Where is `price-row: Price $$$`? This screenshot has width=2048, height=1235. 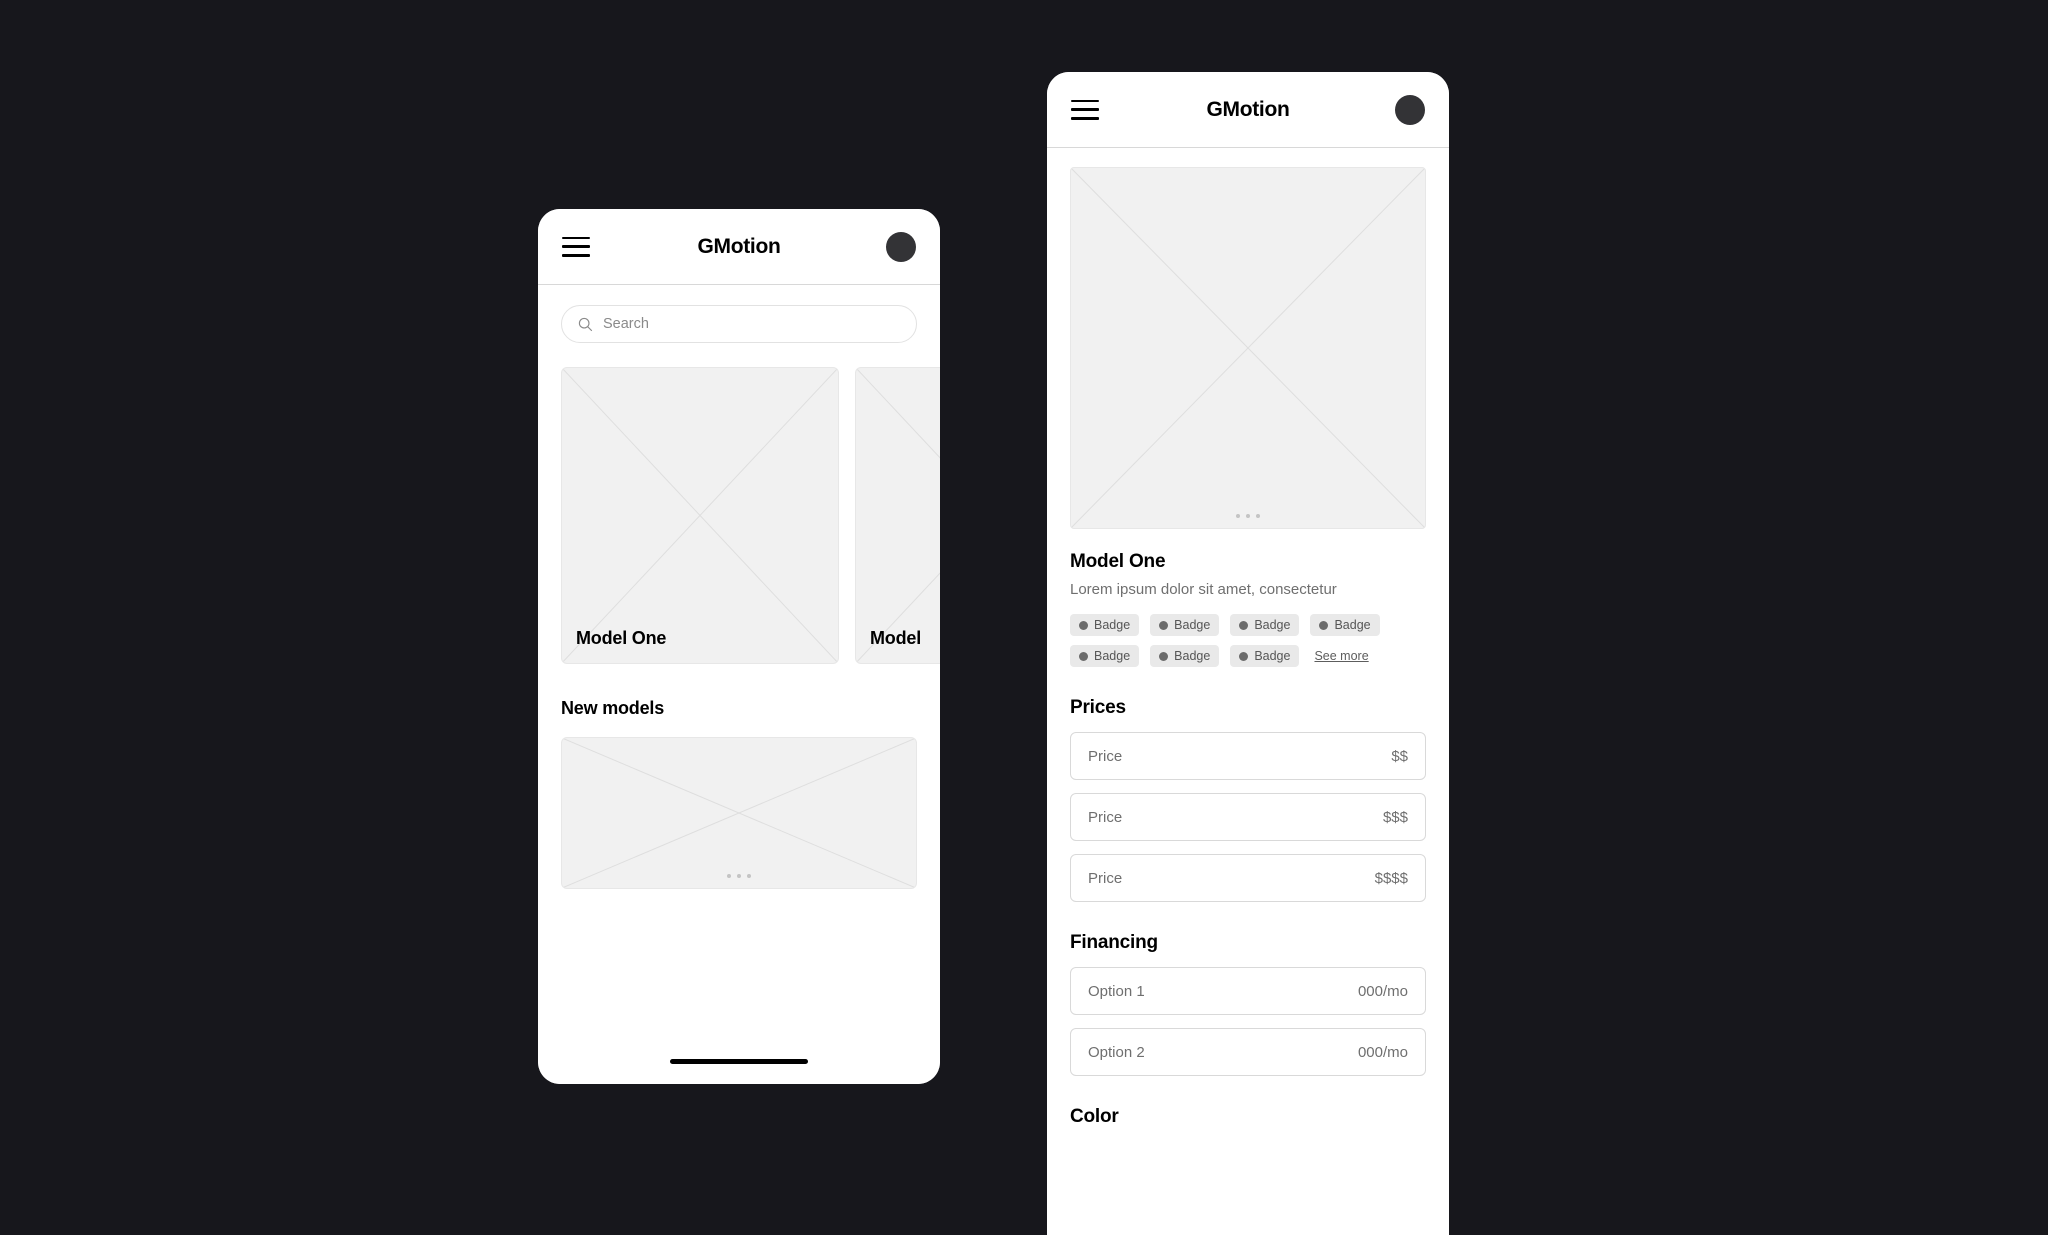
price-row: Price $$$ is located at coordinates (1248, 817).